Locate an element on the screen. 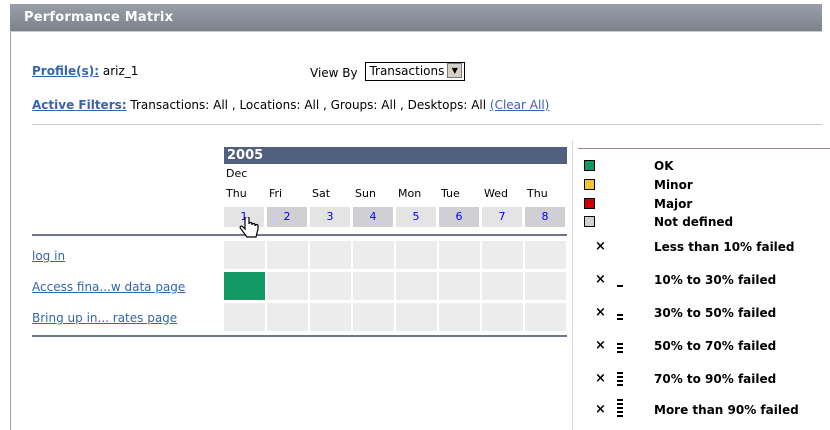  legend-status-label: OK is located at coordinates (664, 166).